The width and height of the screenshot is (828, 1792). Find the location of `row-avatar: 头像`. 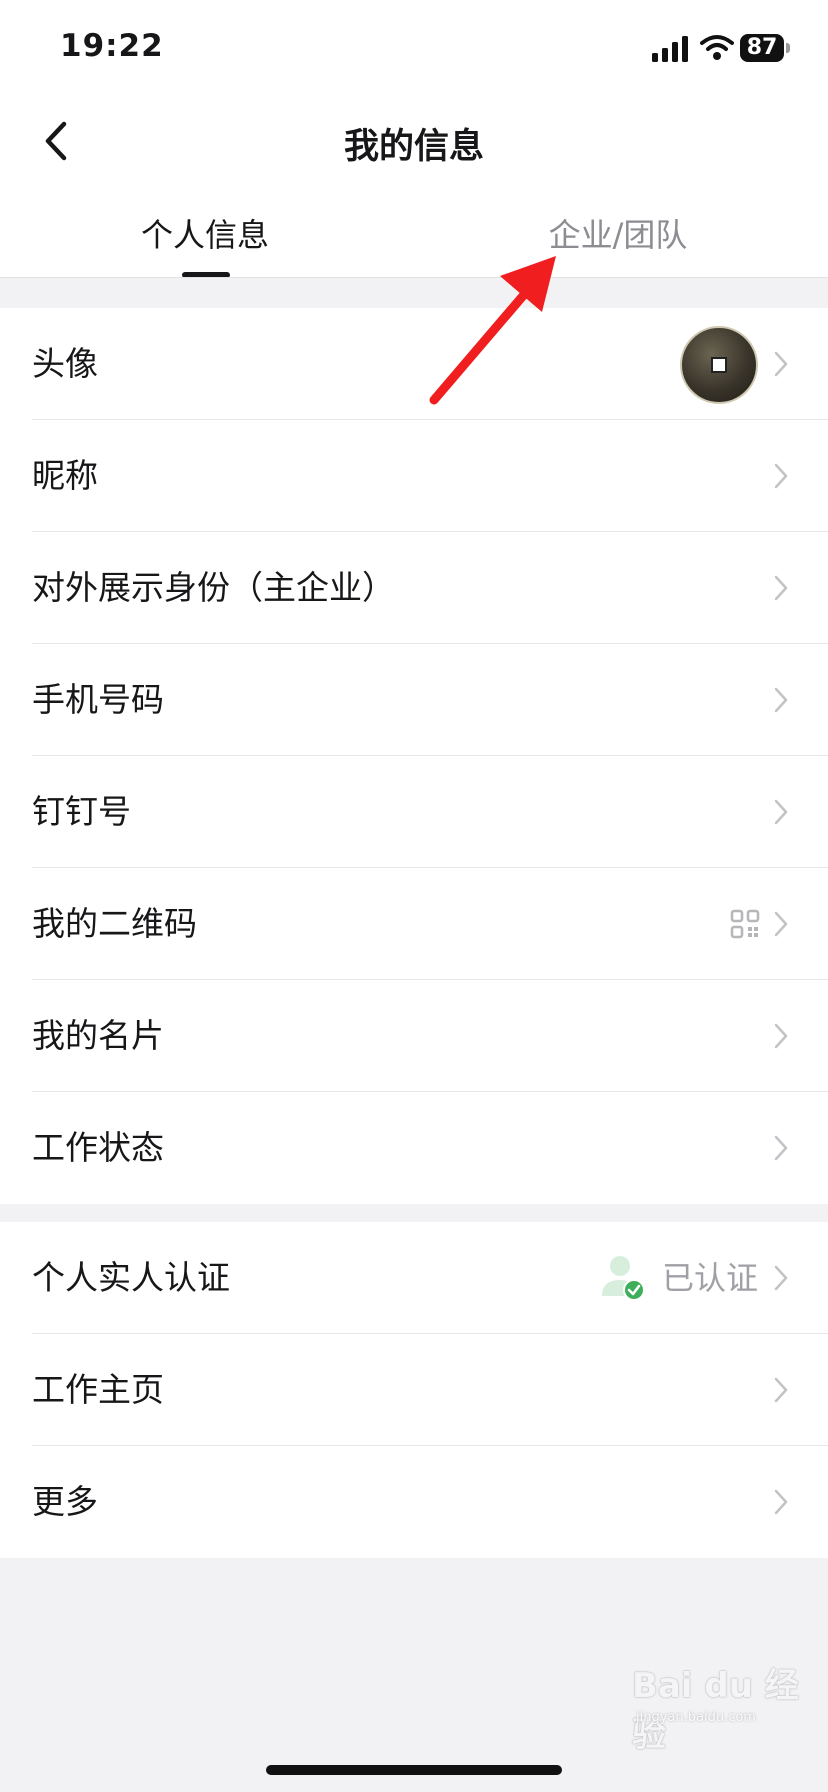

row-avatar: 头像 is located at coordinates (414, 364).